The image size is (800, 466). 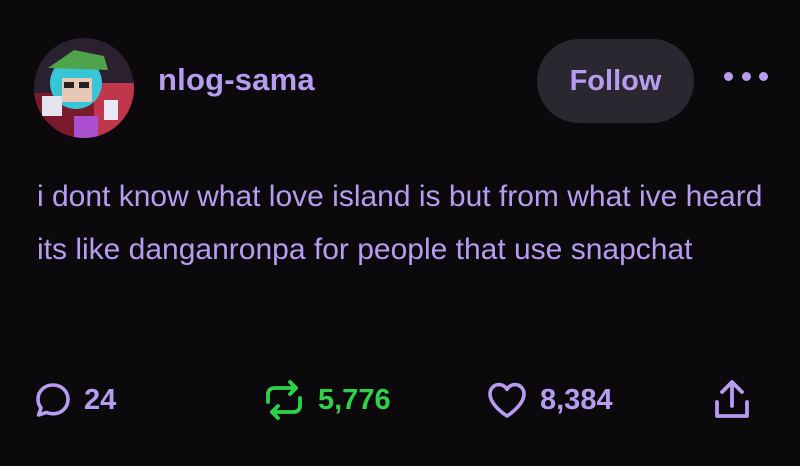 I want to click on share-button, so click(x=732, y=400).